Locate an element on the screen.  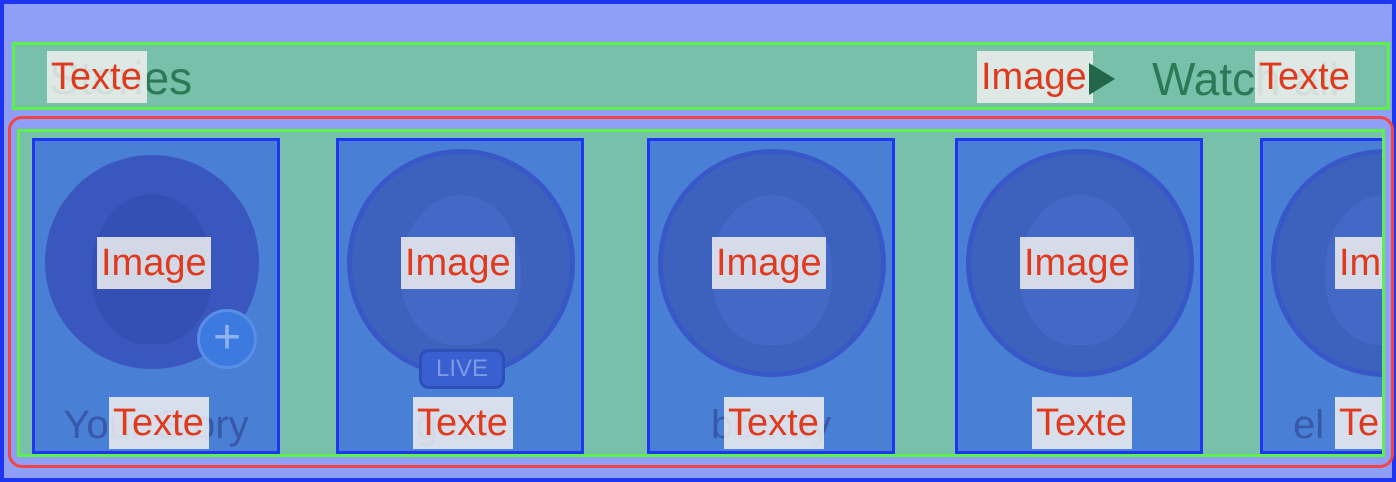
stories-header: Stories Texte Image Watch all Texte is located at coordinates (701, 76).